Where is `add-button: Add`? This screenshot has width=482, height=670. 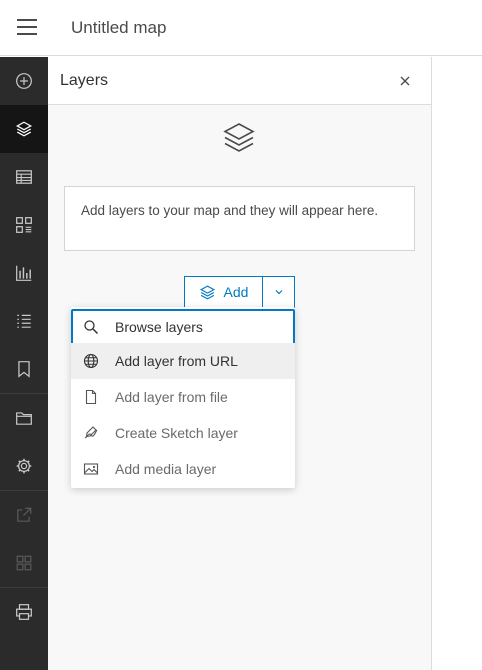 add-button: Add is located at coordinates (223, 292).